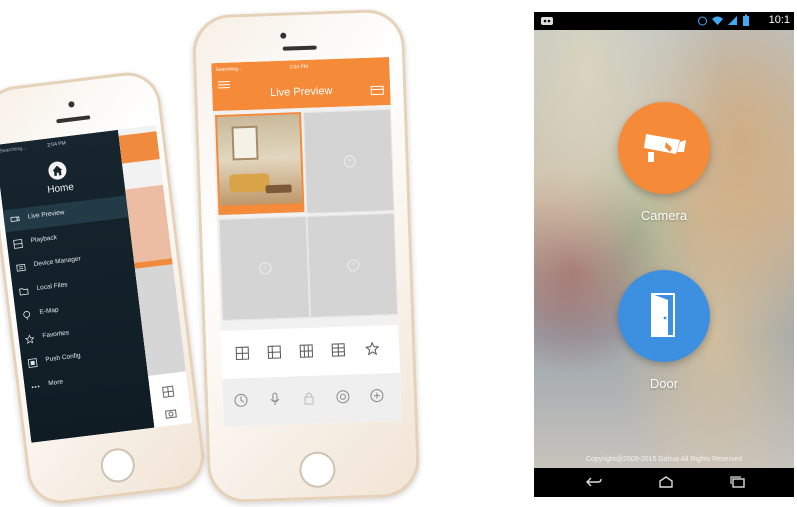 Image resolution: width=797 pixels, height=507 pixels. What do you see at coordinates (15, 220) in the screenshot?
I see `live-preview-icon` at bounding box center [15, 220].